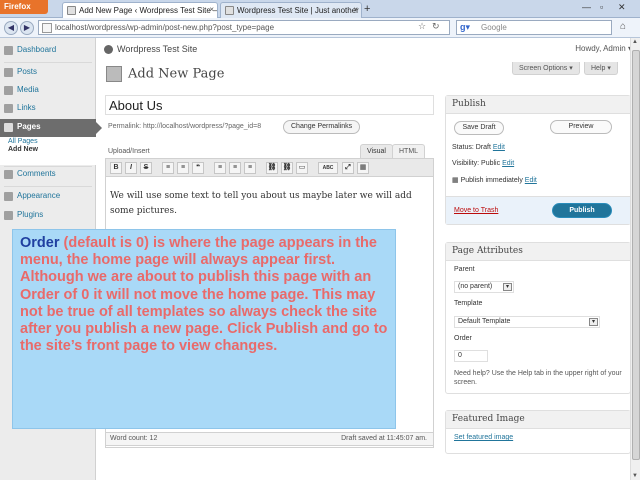 The width and height of the screenshot is (640, 480). I want to click on align-center-button: ≡, so click(235, 168).